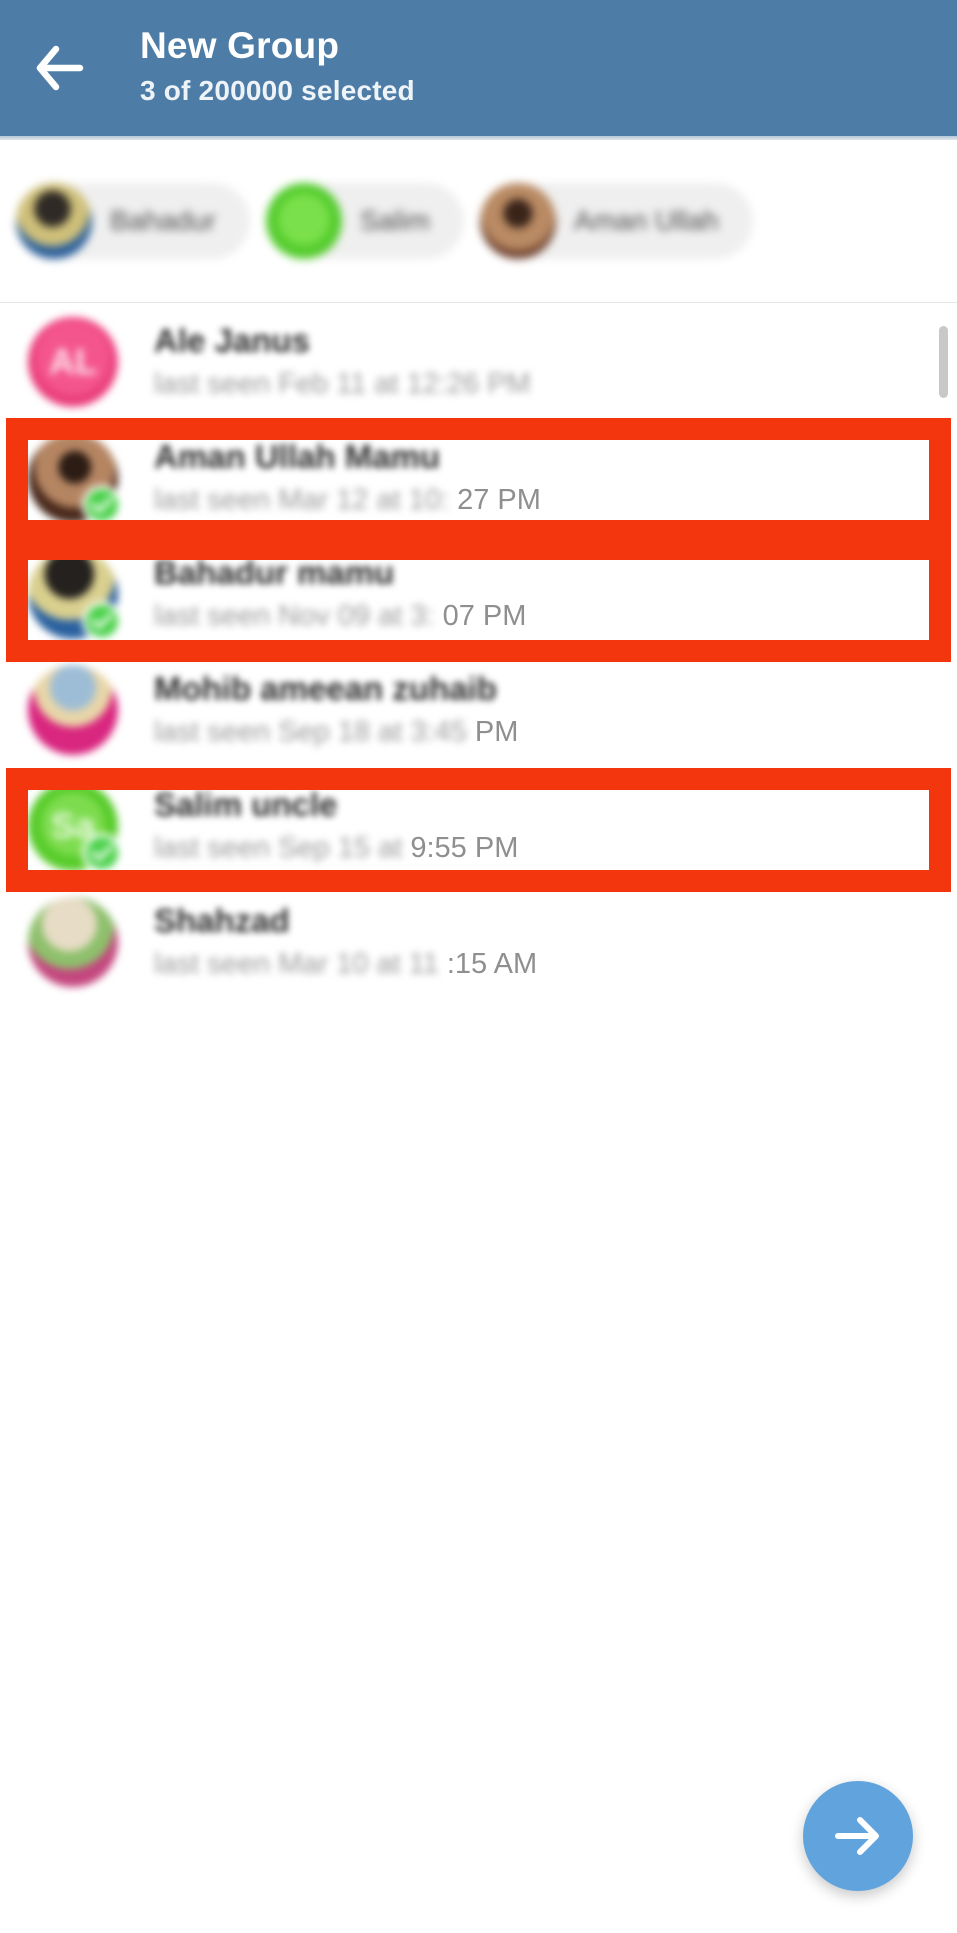 This screenshot has width=957, height=1933. What do you see at coordinates (943, 362) in the screenshot?
I see `list-scrollbar-thumb` at bounding box center [943, 362].